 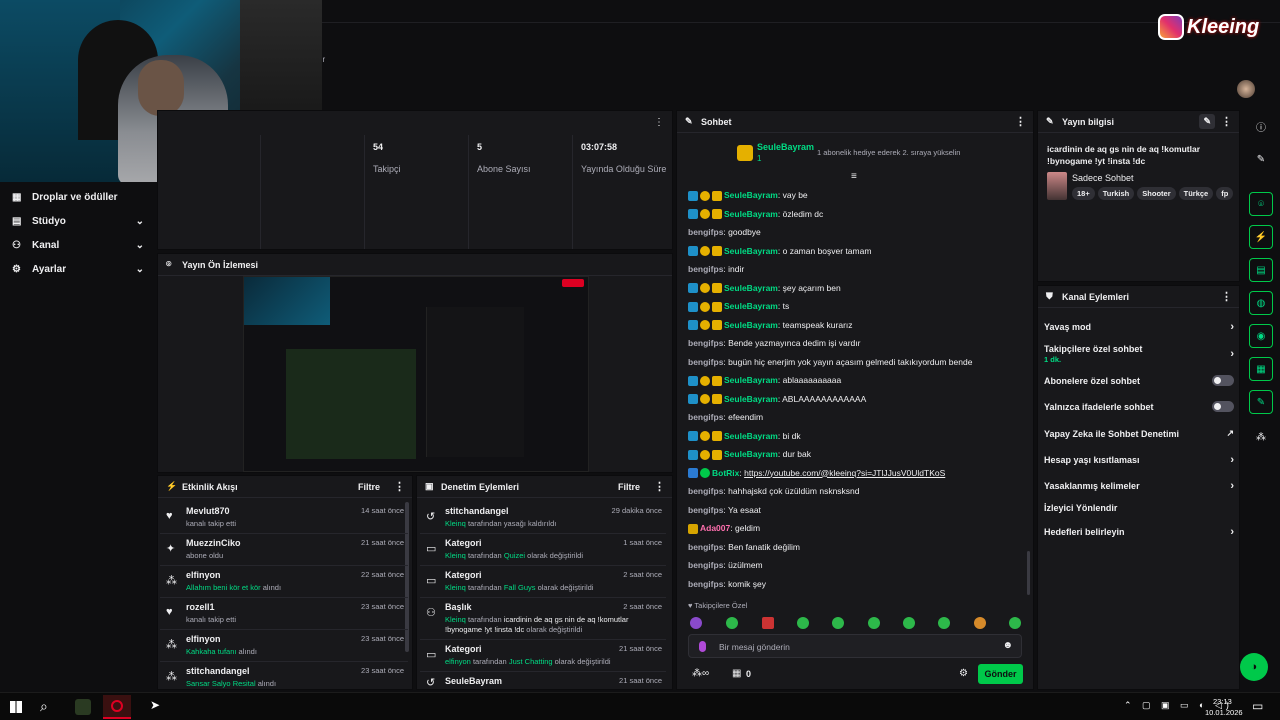 I want to click on chat-message: SeuleBayram: vay be, so click(x=748, y=195).